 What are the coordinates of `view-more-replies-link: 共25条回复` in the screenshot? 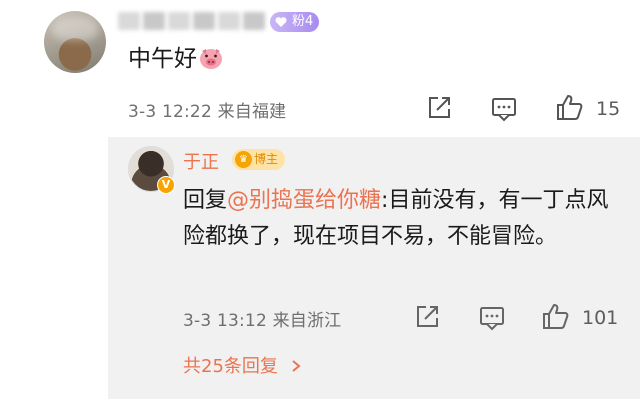 It's located at (242, 365).